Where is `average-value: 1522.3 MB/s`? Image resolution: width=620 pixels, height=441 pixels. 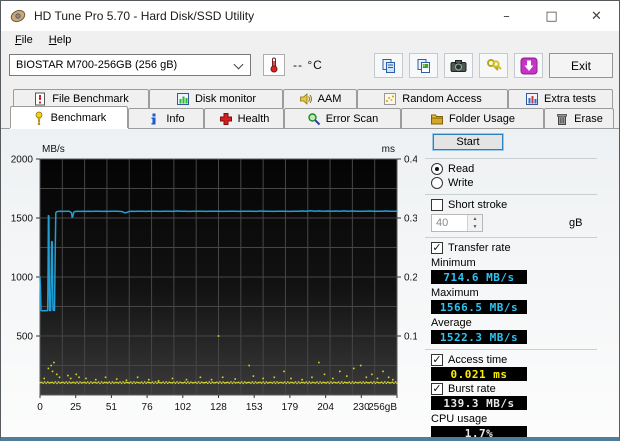
average-value: 1522.3 MB/s is located at coordinates (479, 337).